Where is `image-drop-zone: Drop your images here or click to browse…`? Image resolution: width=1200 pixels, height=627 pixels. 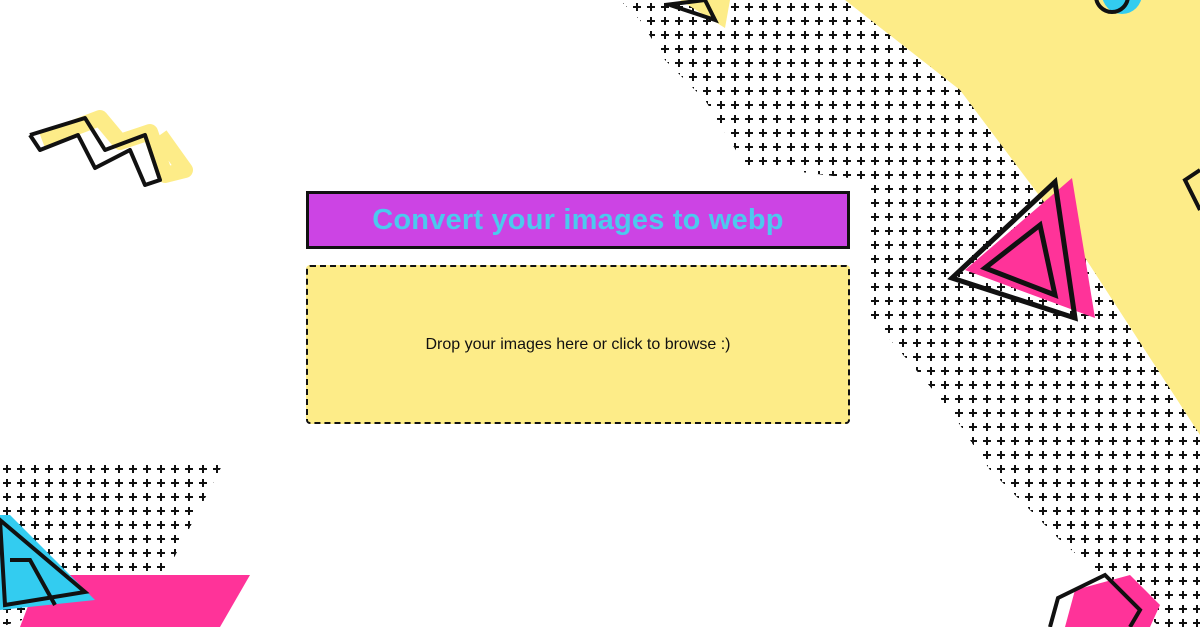
image-drop-zone: Drop your images here or click to browse… is located at coordinates (578, 344).